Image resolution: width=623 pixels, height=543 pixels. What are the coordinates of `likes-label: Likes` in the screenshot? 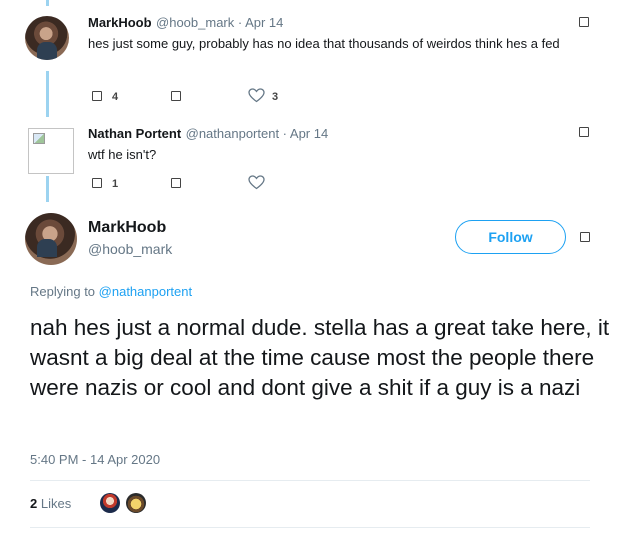 It's located at (56, 503).